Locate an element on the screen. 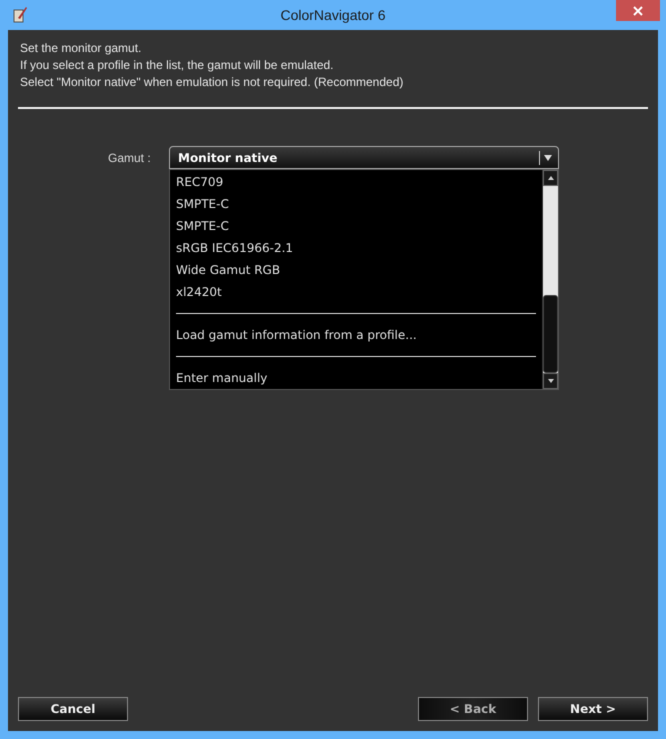  up-arrow-icon is located at coordinates (551, 178).